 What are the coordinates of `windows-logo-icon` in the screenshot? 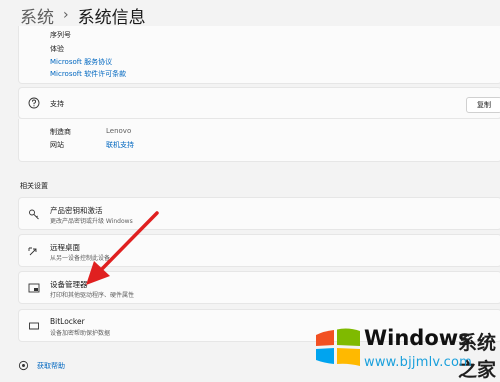 It's located at (338, 347).